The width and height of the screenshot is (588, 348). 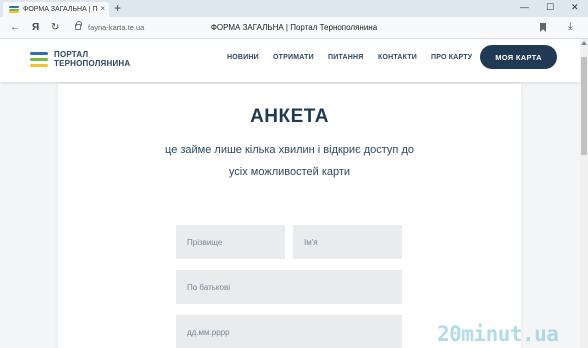 What do you see at coordinates (584, 193) in the screenshot?
I see `page-scrollbar` at bounding box center [584, 193].